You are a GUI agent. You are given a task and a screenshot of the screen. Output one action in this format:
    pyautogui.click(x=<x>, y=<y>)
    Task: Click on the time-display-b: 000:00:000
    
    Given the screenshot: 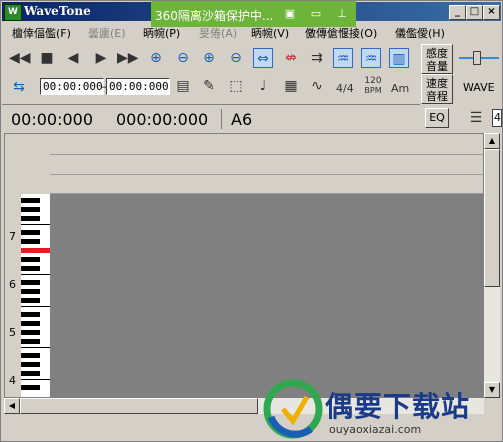 What is the action you would take?
    pyautogui.click(x=162, y=119)
    